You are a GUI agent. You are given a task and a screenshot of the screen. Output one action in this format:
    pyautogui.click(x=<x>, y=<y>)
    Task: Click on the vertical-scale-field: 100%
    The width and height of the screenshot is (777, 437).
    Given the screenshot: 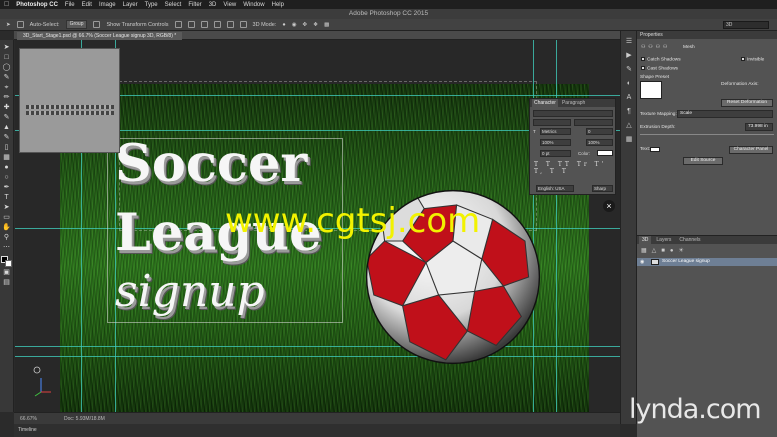 What is the action you would take?
    pyautogui.click(x=555, y=142)
    